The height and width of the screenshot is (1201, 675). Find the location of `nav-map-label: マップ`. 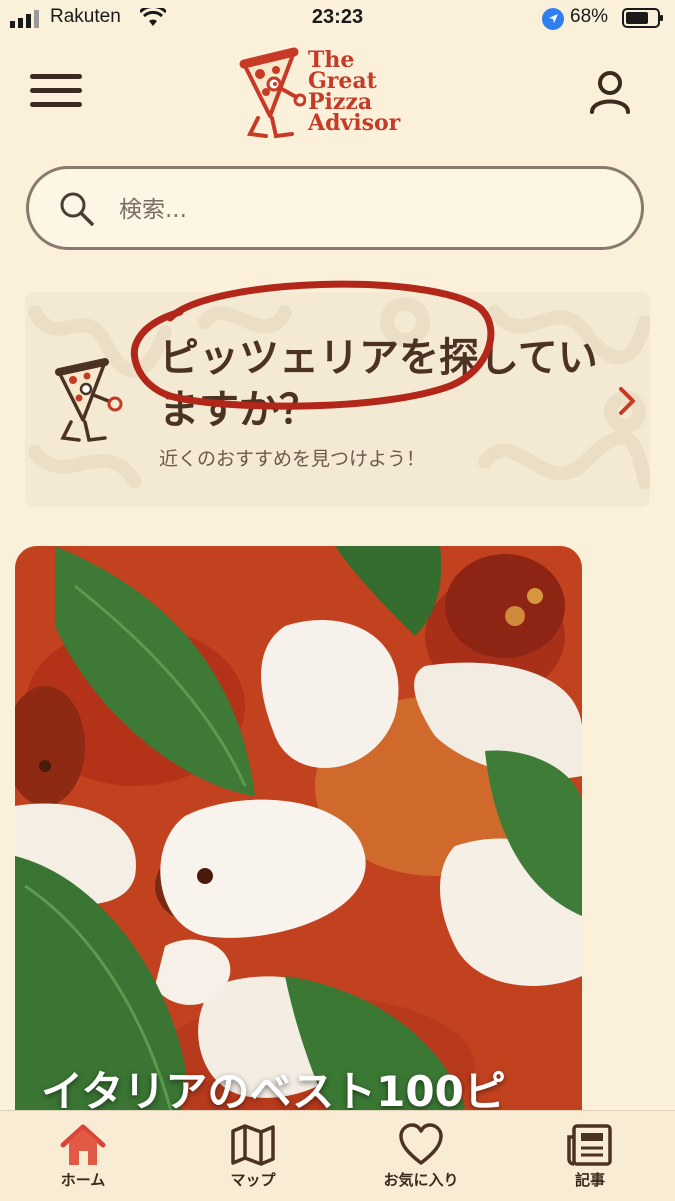

nav-map-label: マップ is located at coordinates (253, 1180).